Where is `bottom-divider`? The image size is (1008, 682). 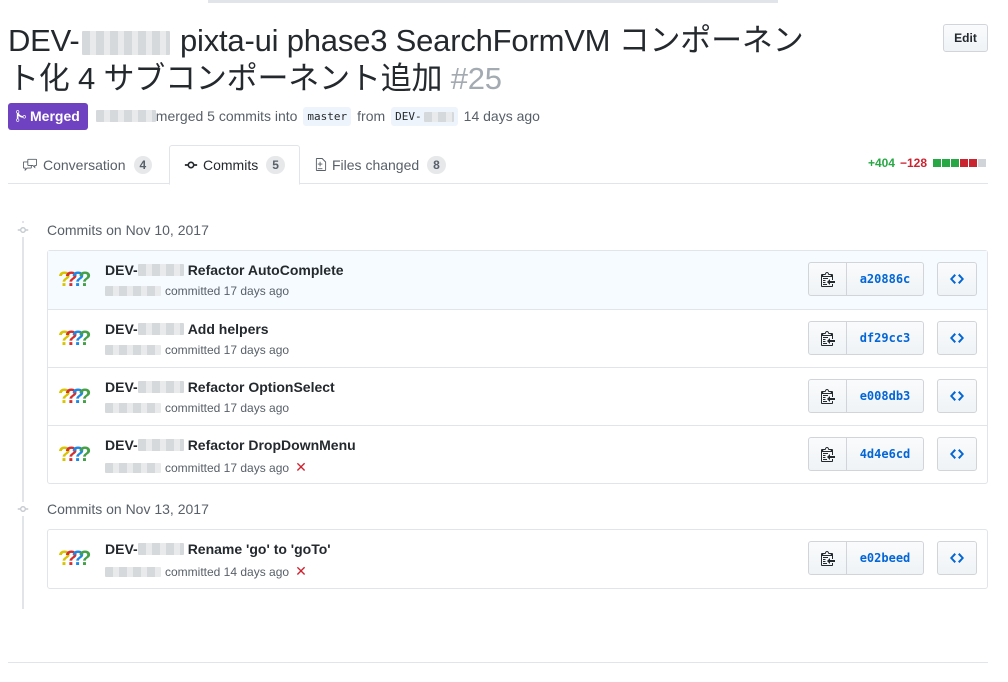
bottom-divider is located at coordinates (498, 662).